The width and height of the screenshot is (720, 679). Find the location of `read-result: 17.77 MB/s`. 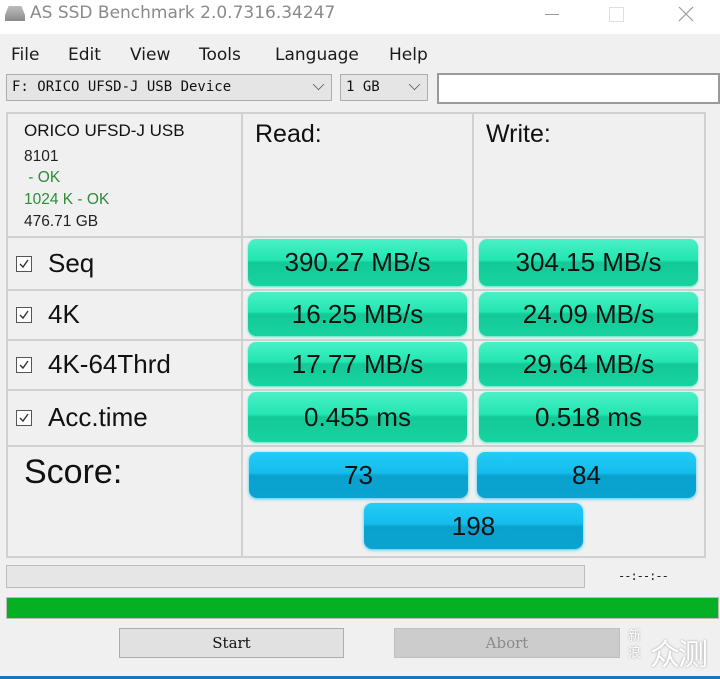

read-result: 17.77 MB/s is located at coordinates (357, 364).